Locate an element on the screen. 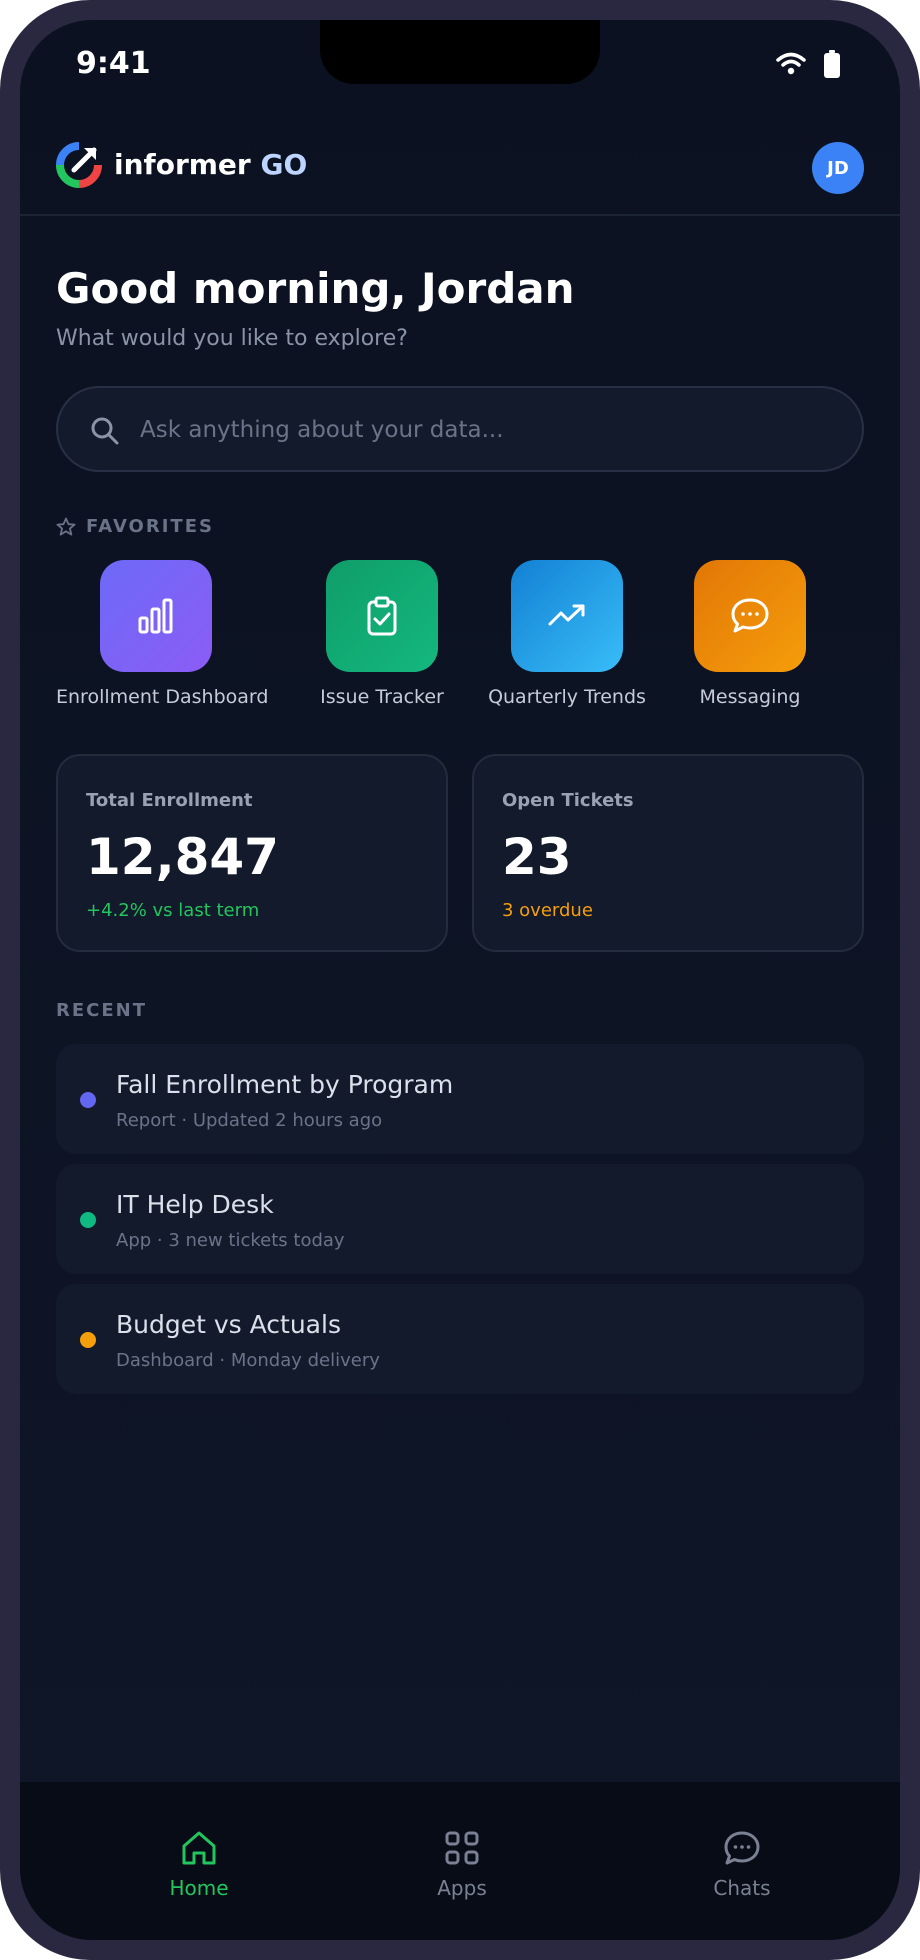  favorite-label: Enrollment Dashboard is located at coordinates (162, 697).